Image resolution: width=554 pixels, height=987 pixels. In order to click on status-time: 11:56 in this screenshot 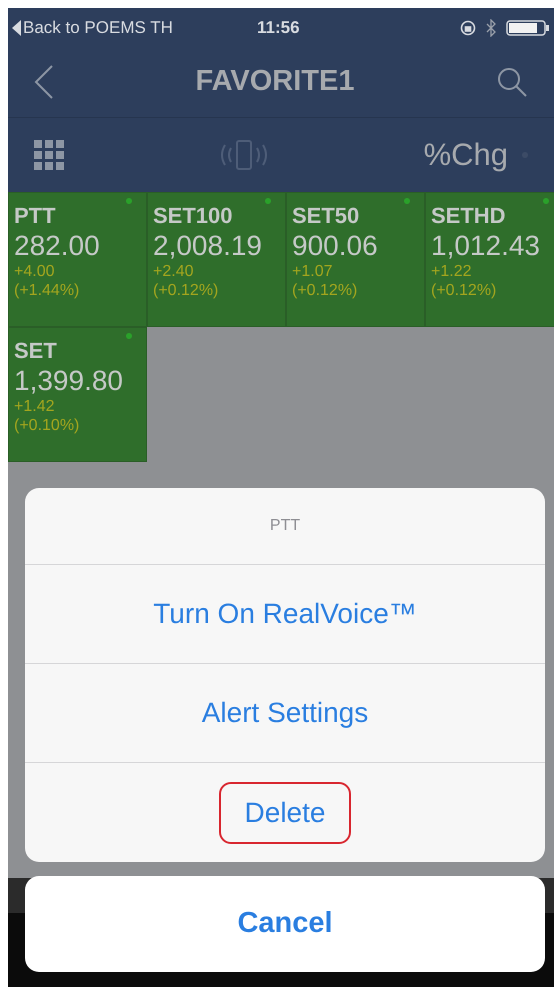, I will do `click(278, 27)`.